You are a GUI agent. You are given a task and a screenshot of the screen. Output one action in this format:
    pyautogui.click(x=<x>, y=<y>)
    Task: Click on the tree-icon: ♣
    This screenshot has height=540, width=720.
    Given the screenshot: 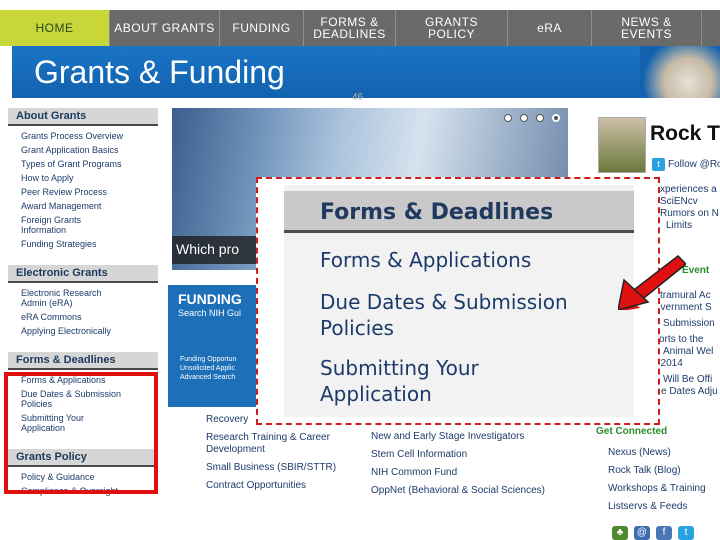 What is the action you would take?
    pyautogui.click(x=620, y=533)
    